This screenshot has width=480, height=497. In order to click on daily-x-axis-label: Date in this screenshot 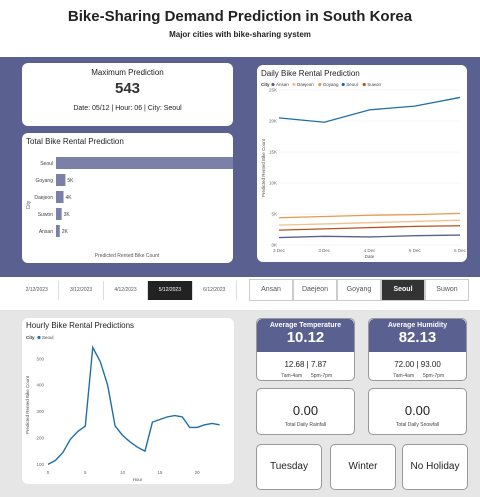, I will do `click(370, 256)`.